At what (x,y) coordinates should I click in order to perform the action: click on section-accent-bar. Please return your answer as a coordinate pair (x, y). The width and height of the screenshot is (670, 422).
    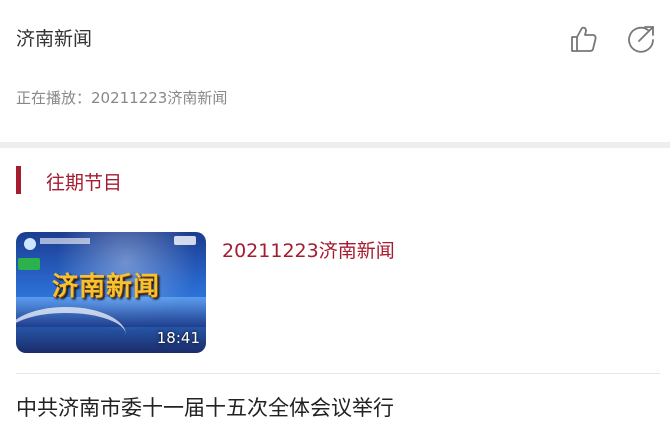
    Looking at the image, I should click on (18, 180).